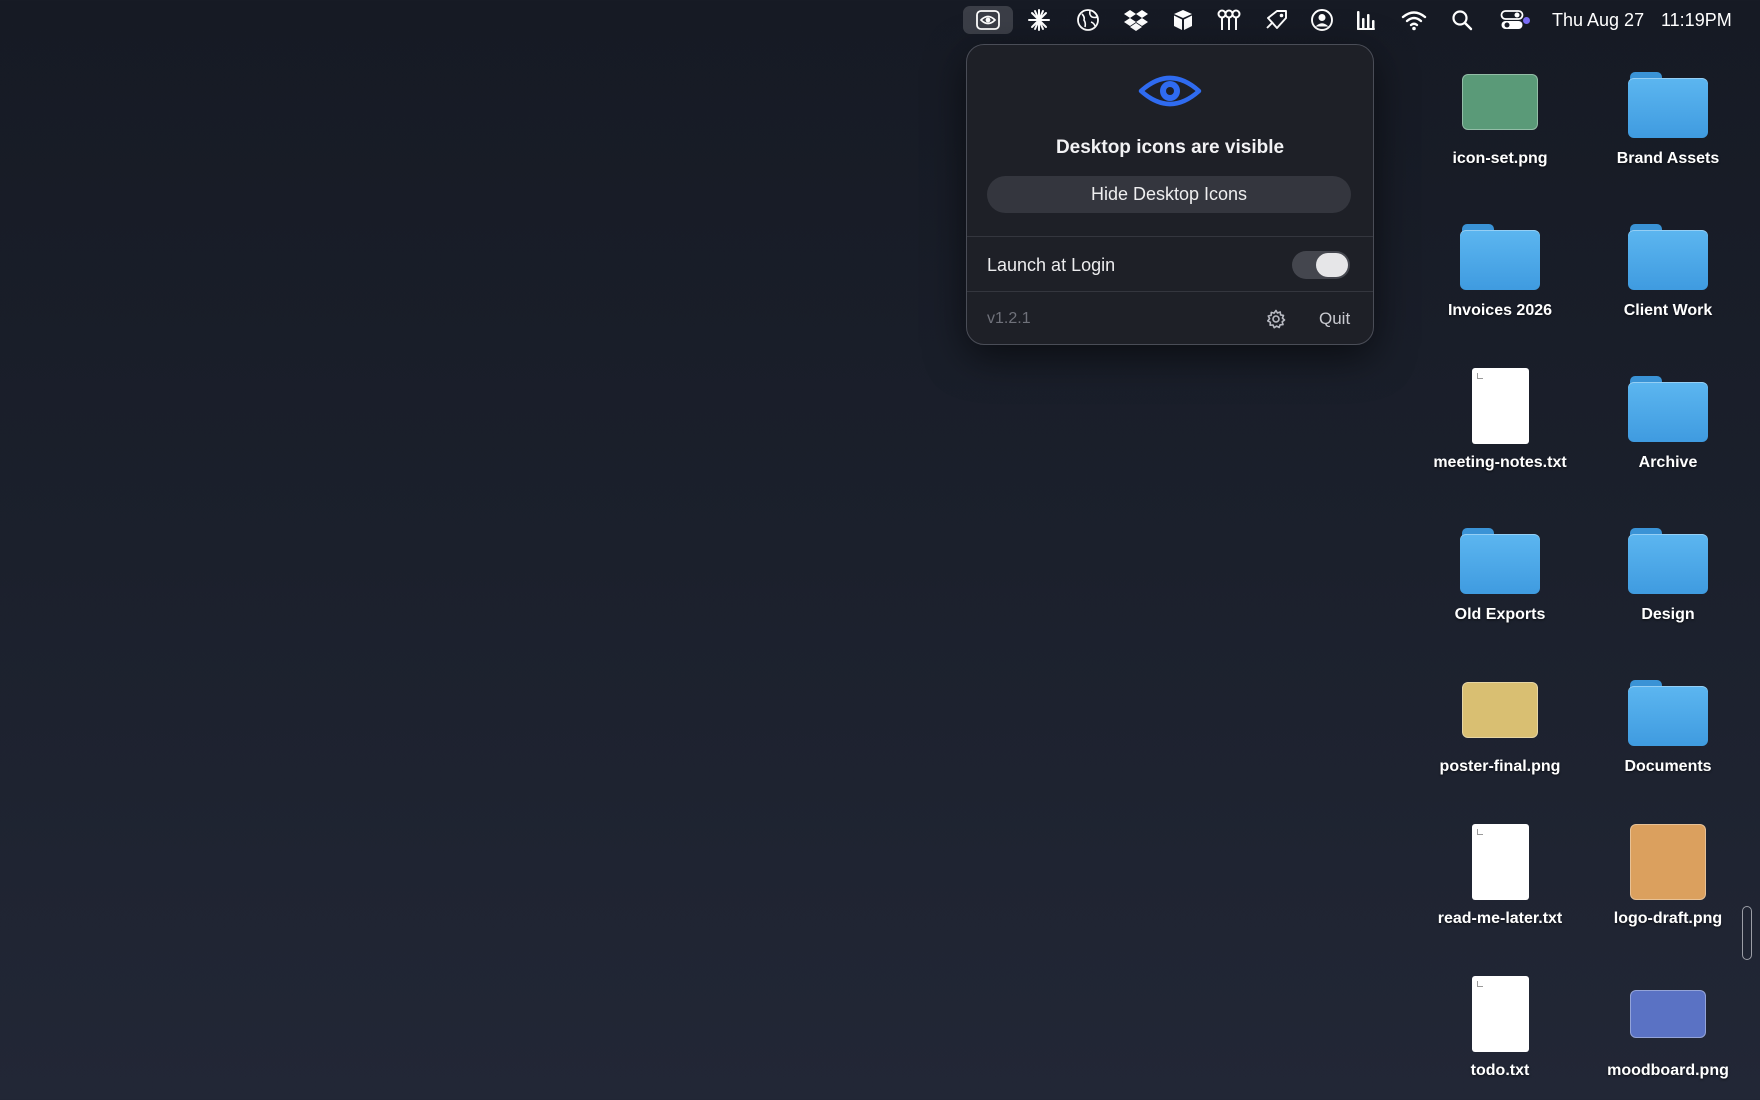 Image resolution: width=1760 pixels, height=1100 pixels. Describe the element at coordinates (1183, 20) in the screenshot. I see `box-icon` at that location.